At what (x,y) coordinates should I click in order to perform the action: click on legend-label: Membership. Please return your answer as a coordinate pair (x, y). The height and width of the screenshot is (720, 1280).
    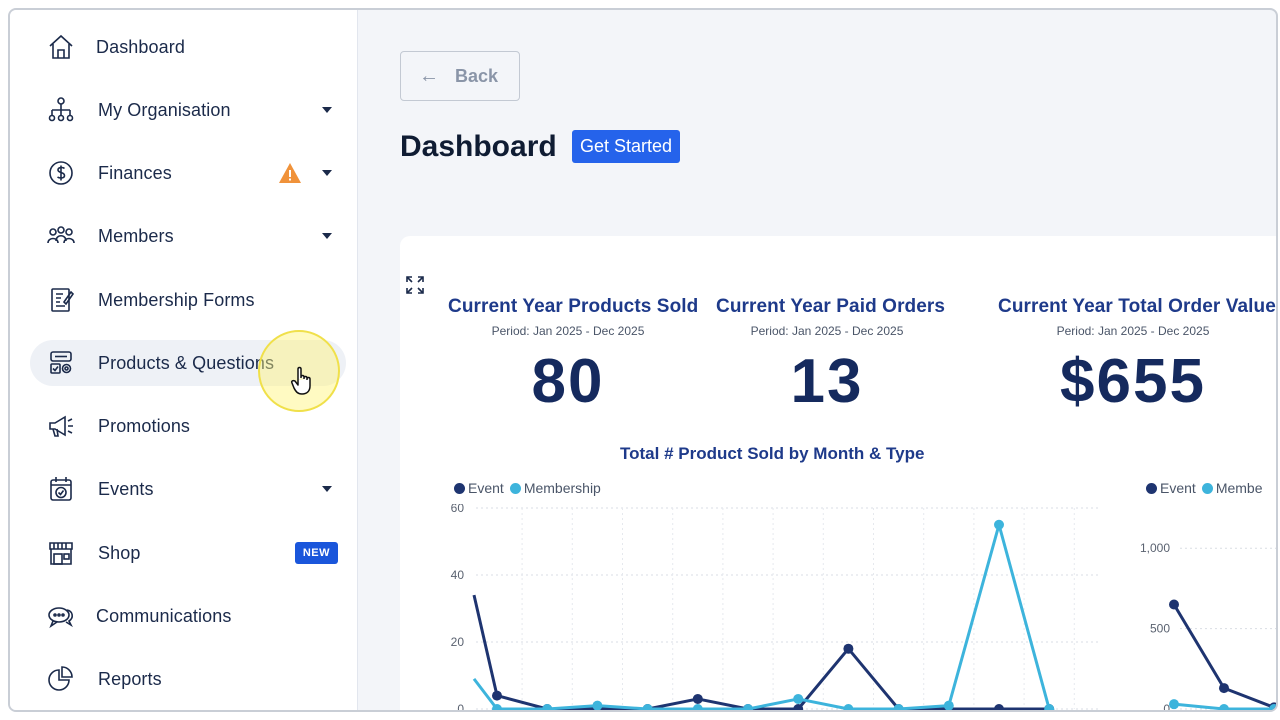
    Looking at the image, I should click on (562, 488).